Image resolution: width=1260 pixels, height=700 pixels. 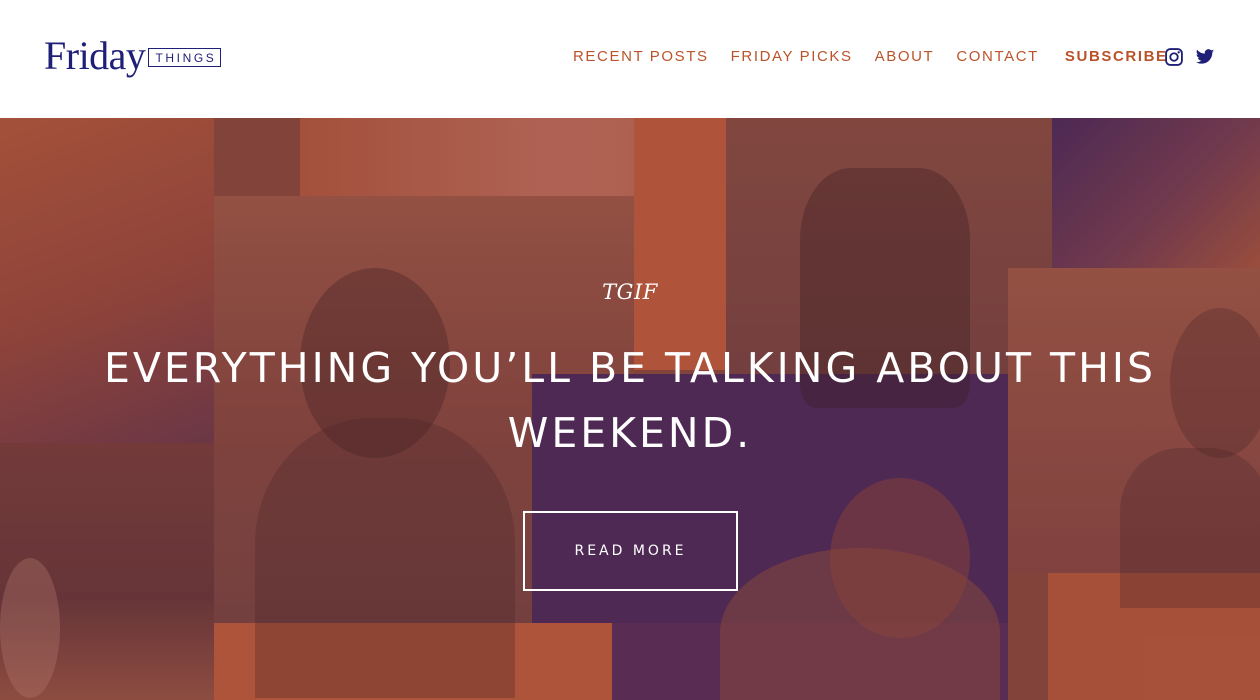 What do you see at coordinates (630, 292) in the screenshot?
I see `post-category: TGIF` at bounding box center [630, 292].